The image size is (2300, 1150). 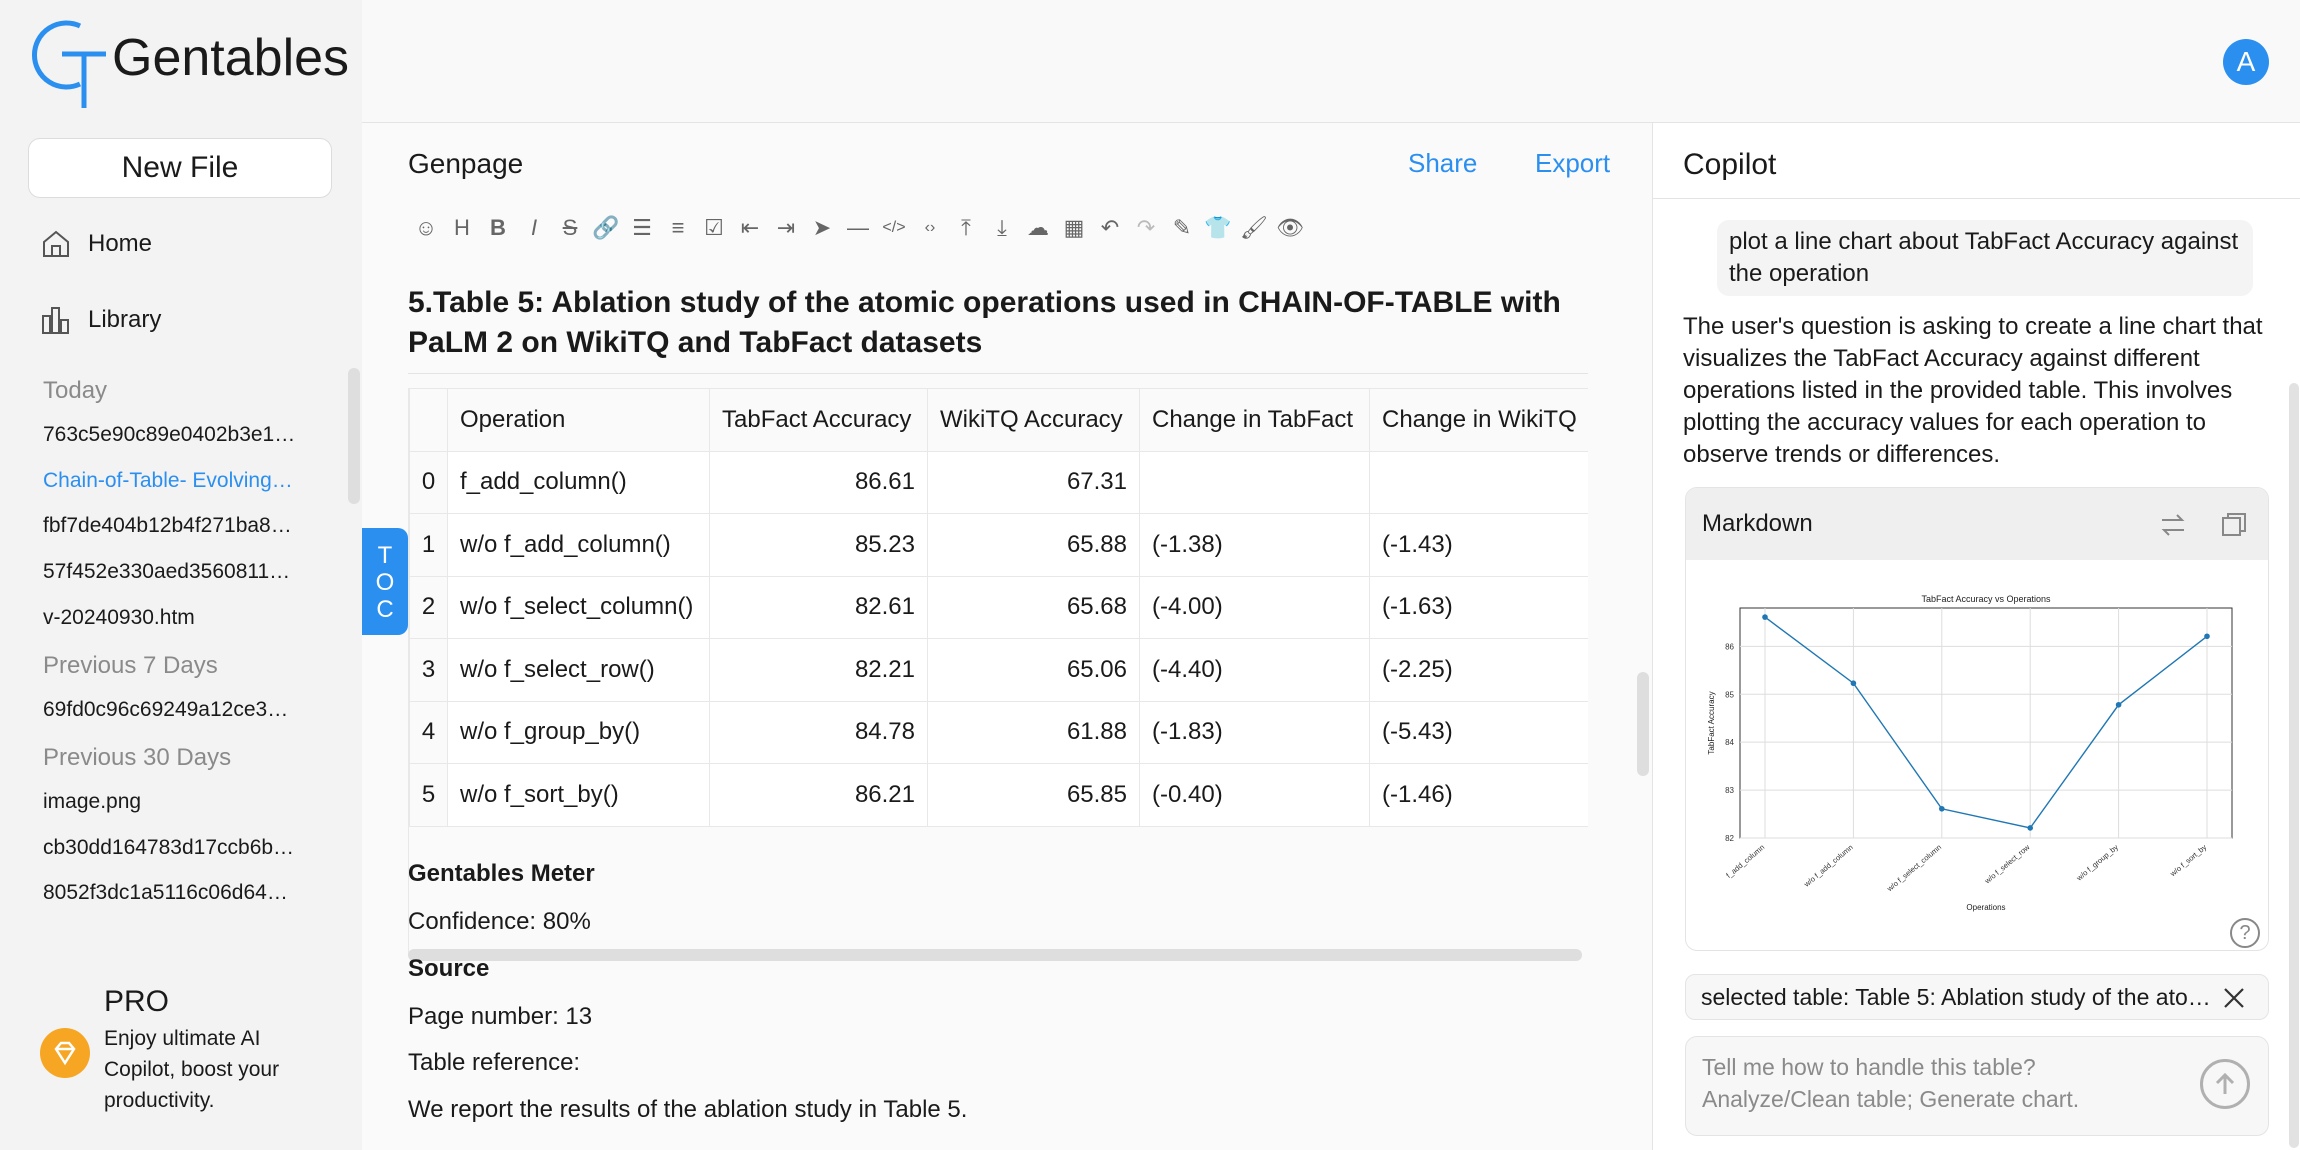 I want to click on table-cell: (-1.38), so click(x=1254, y=545).